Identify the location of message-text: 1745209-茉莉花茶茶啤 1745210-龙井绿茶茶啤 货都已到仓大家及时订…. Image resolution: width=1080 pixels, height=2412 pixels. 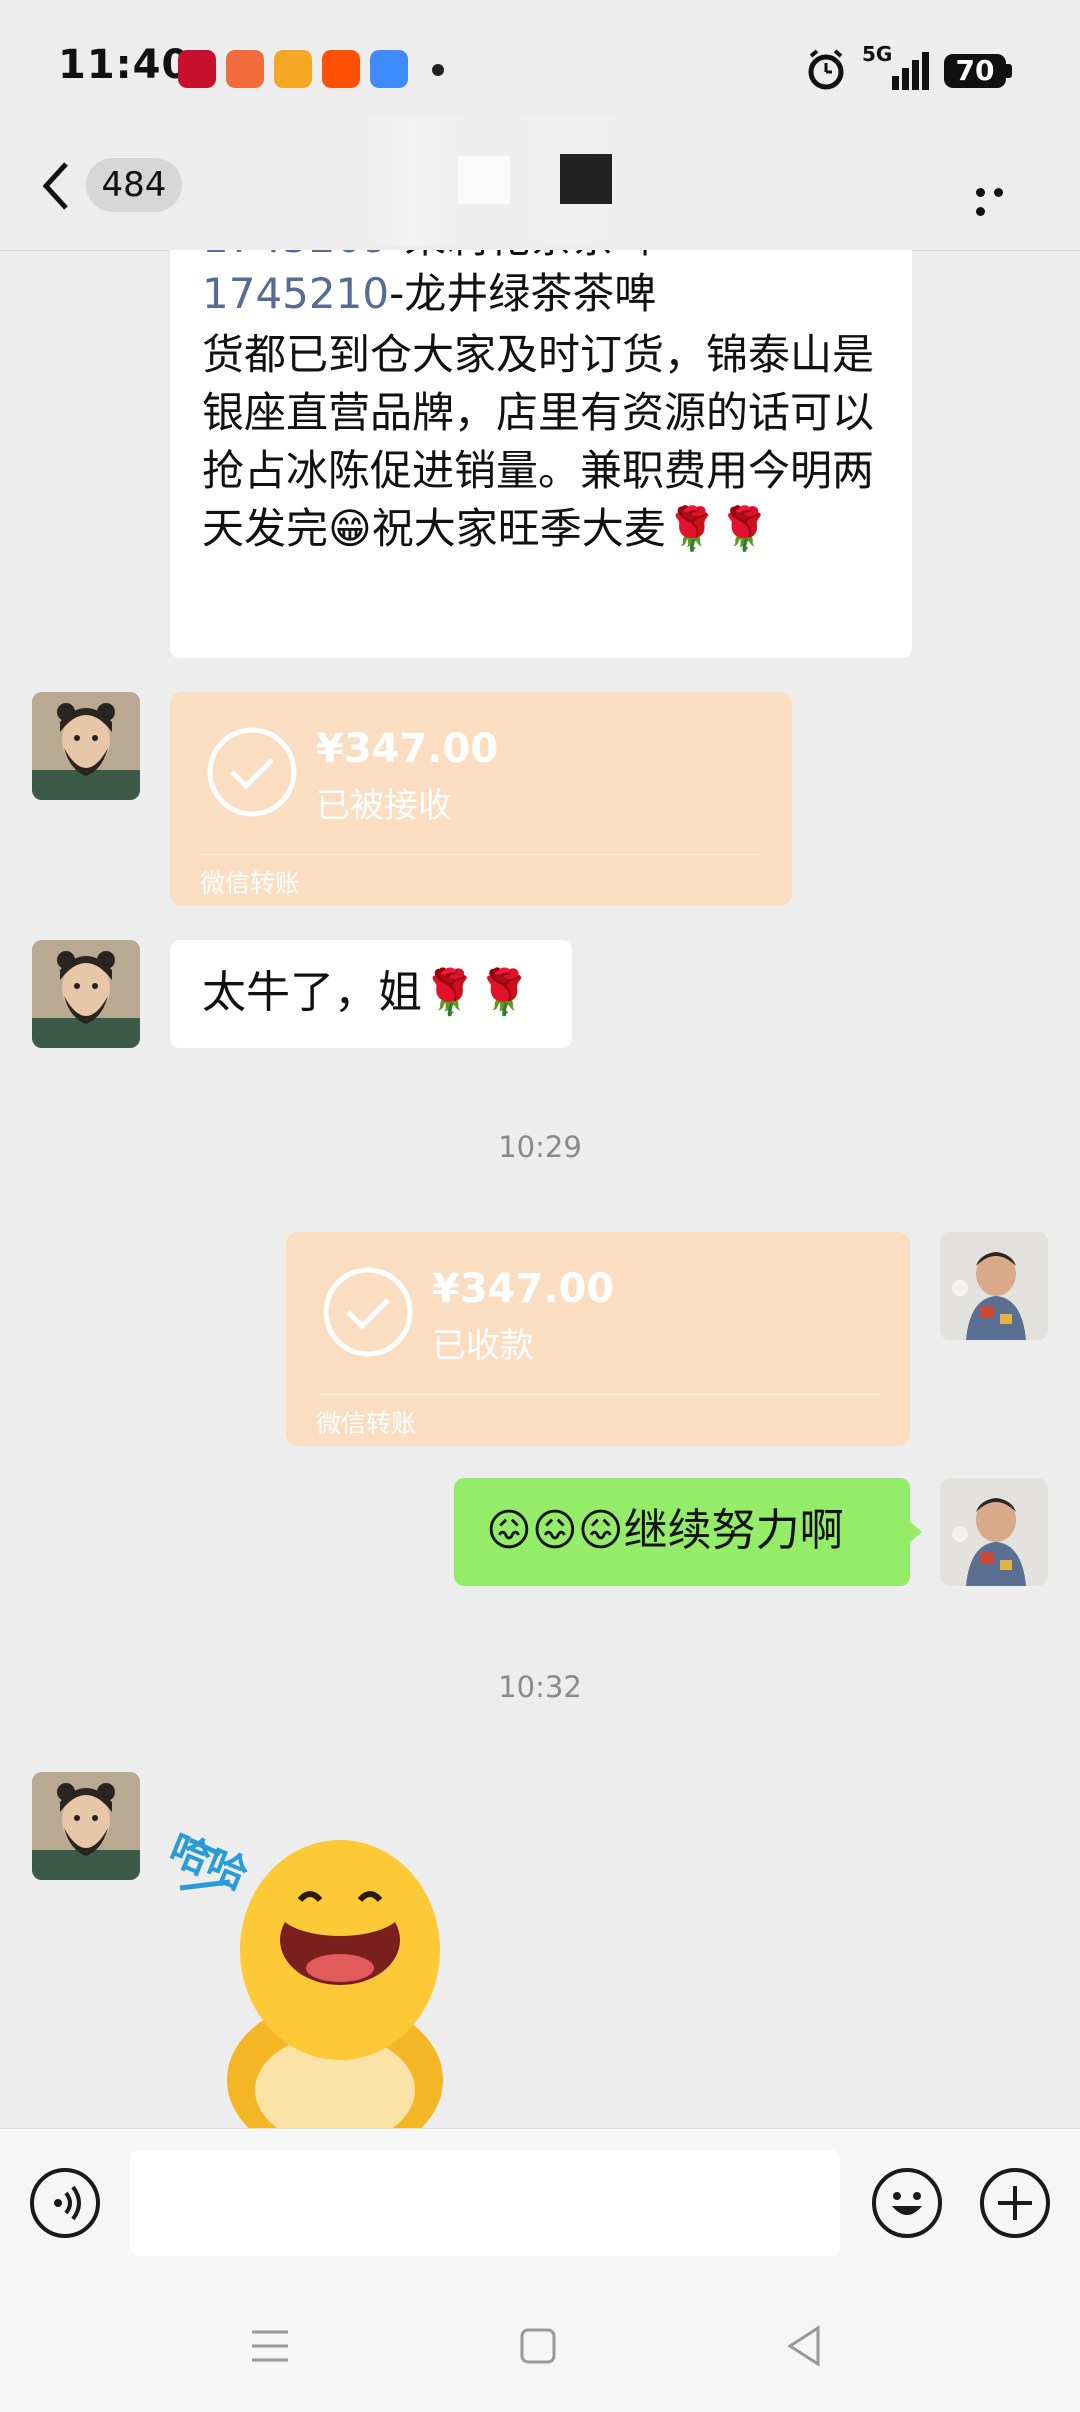
(547, 404).